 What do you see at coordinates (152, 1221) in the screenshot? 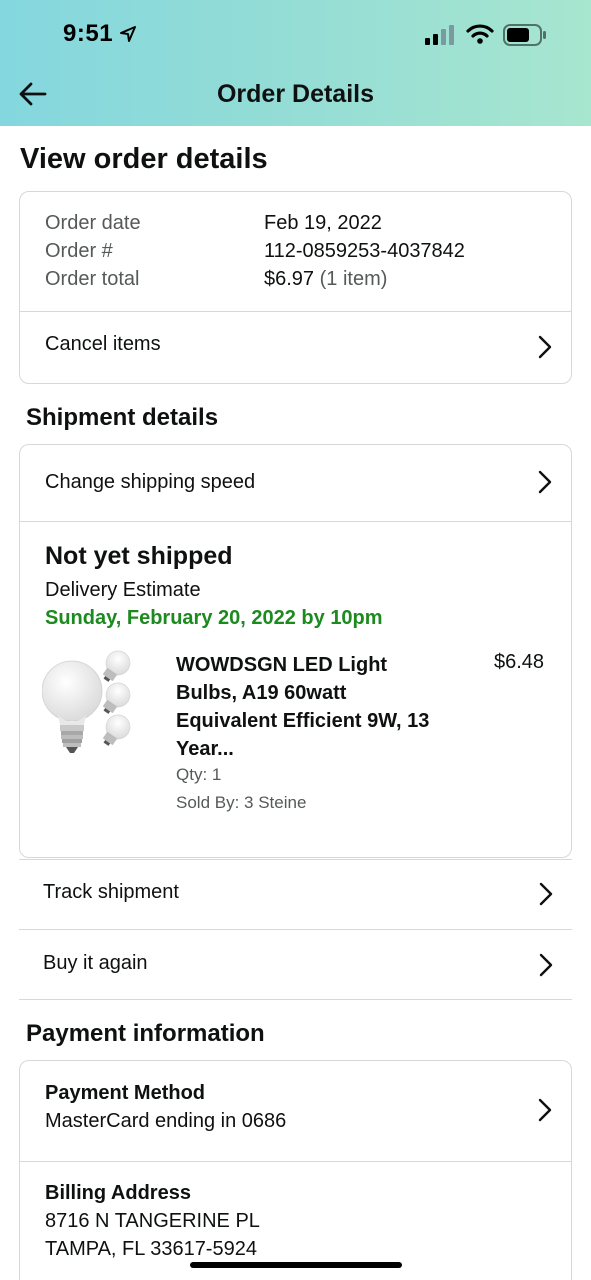
I see `billing-address-line1: 8716 N TANGERINE PL` at bounding box center [152, 1221].